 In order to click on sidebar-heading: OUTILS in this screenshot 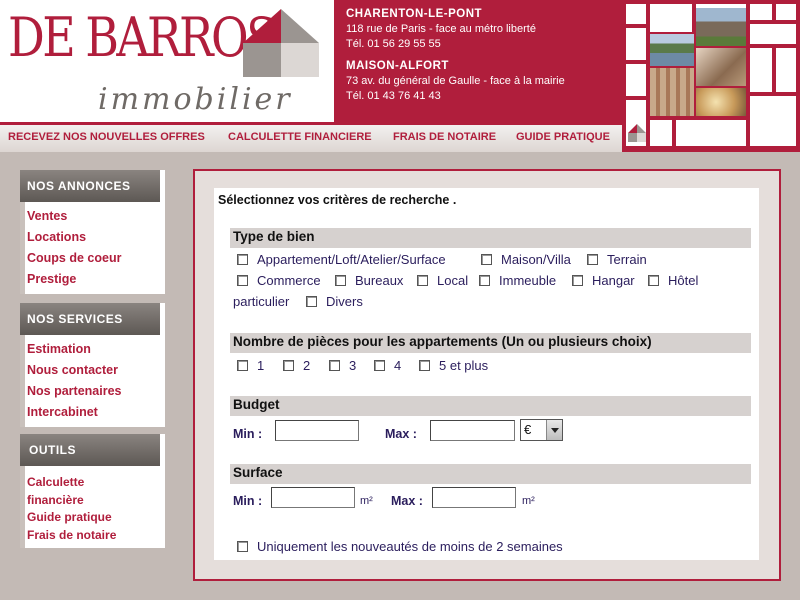, I will do `click(92, 450)`.